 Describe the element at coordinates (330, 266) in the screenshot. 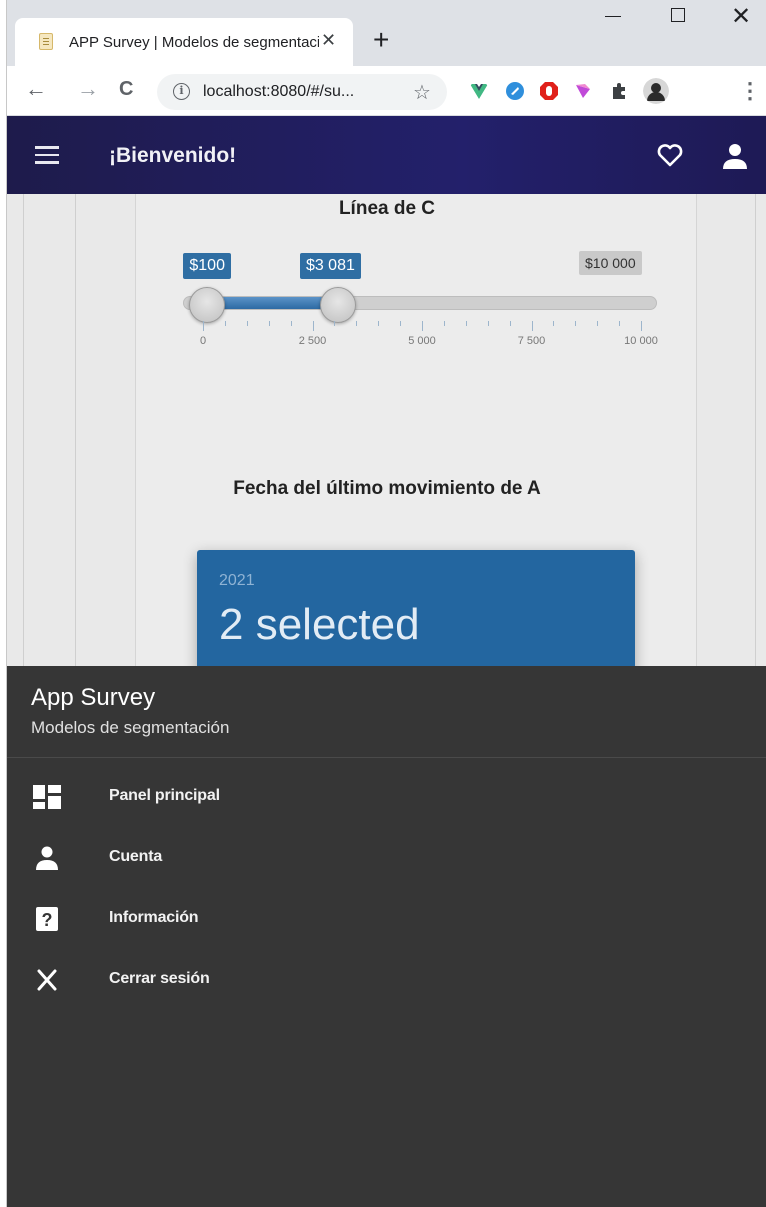

I see `slider-high-value-badge: $3 081` at that location.